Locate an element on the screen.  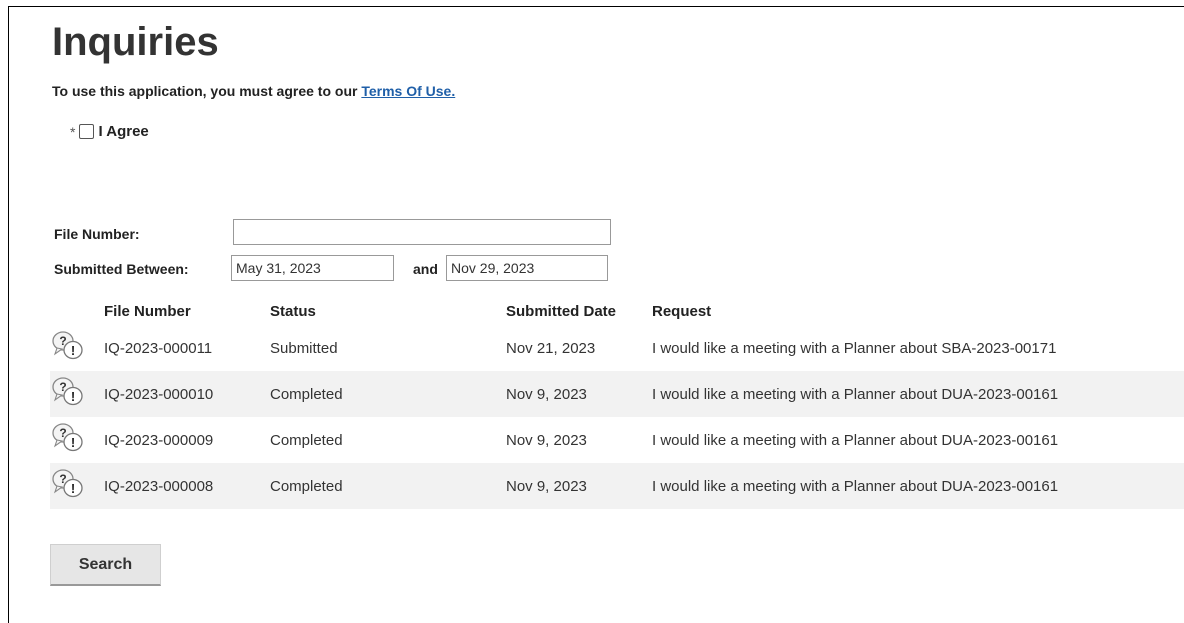
header-submitted-date: Submitted Date is located at coordinates (573, 311).